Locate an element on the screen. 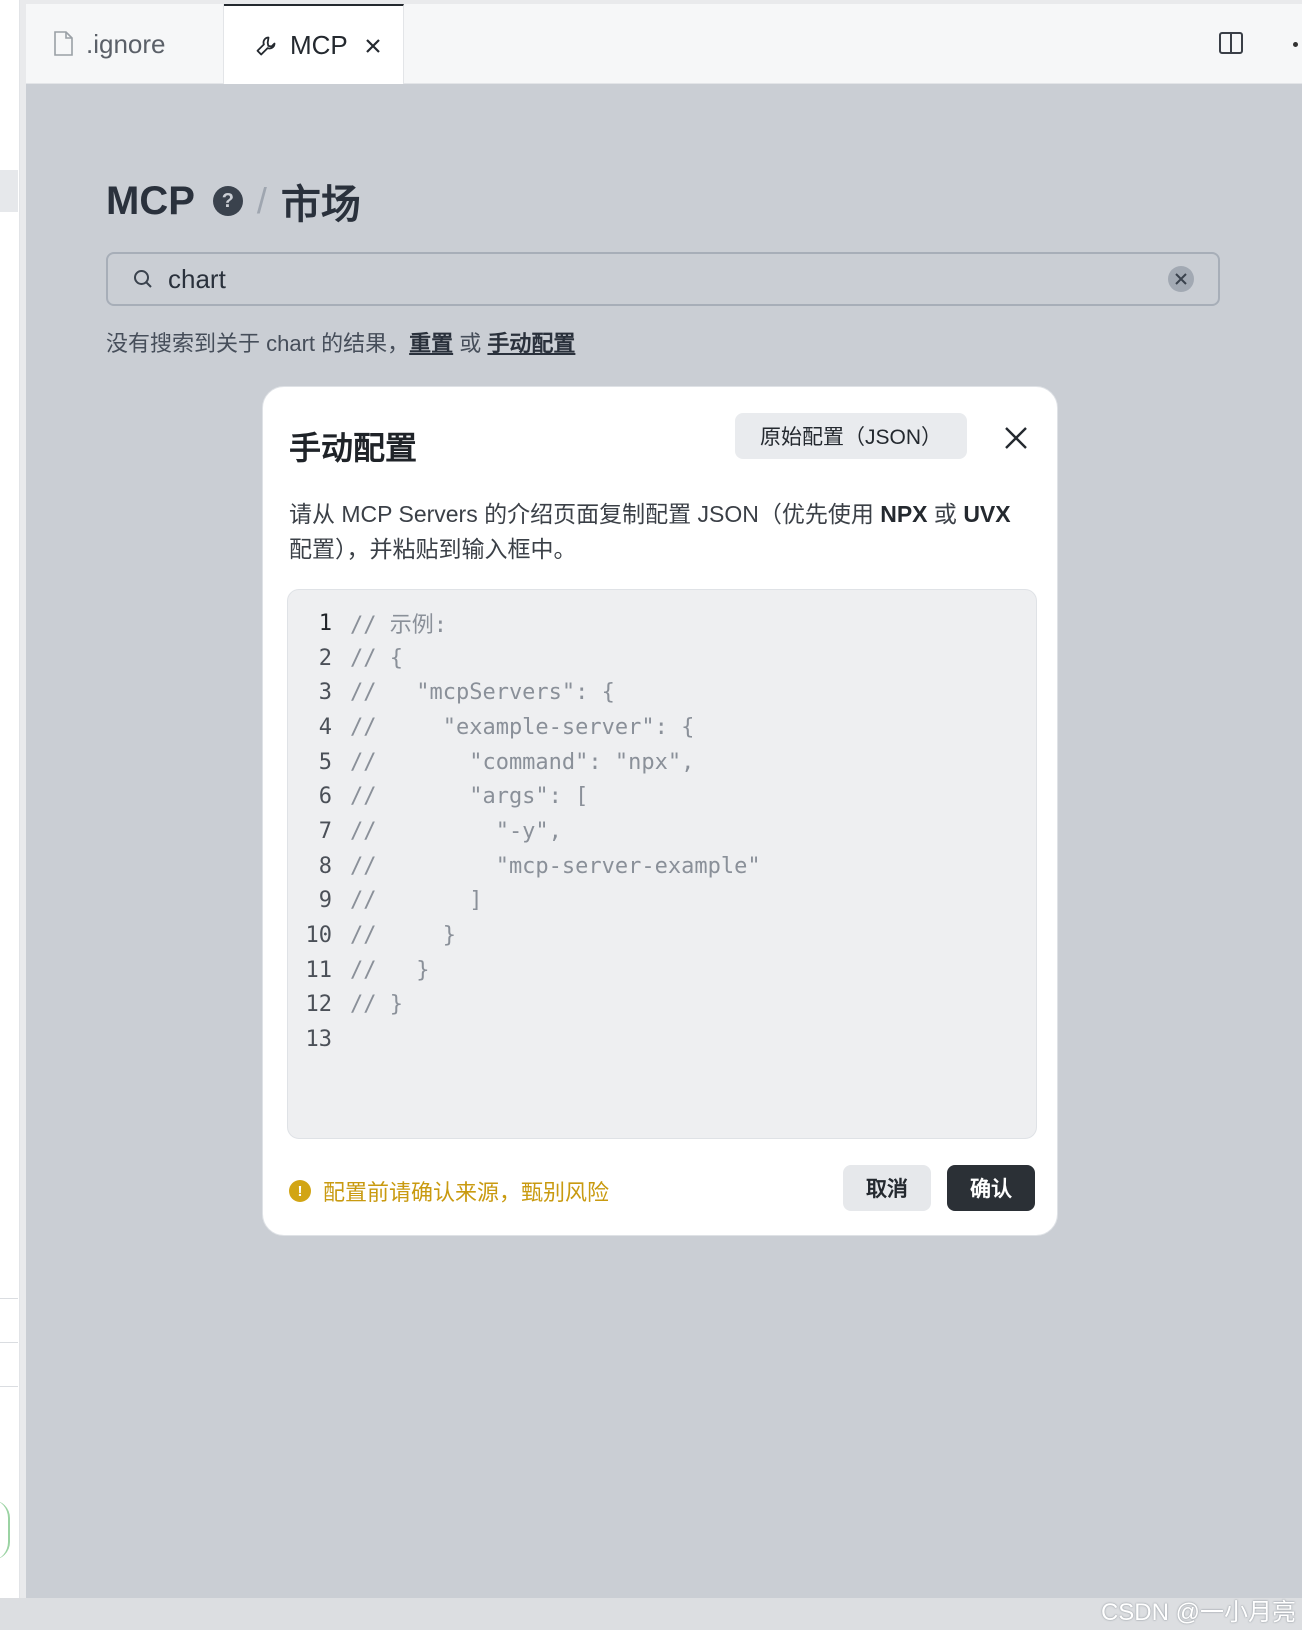 Image resolution: width=1302 pixels, height=1630 pixels. more-actions-icon is located at coordinates (1295, 44).